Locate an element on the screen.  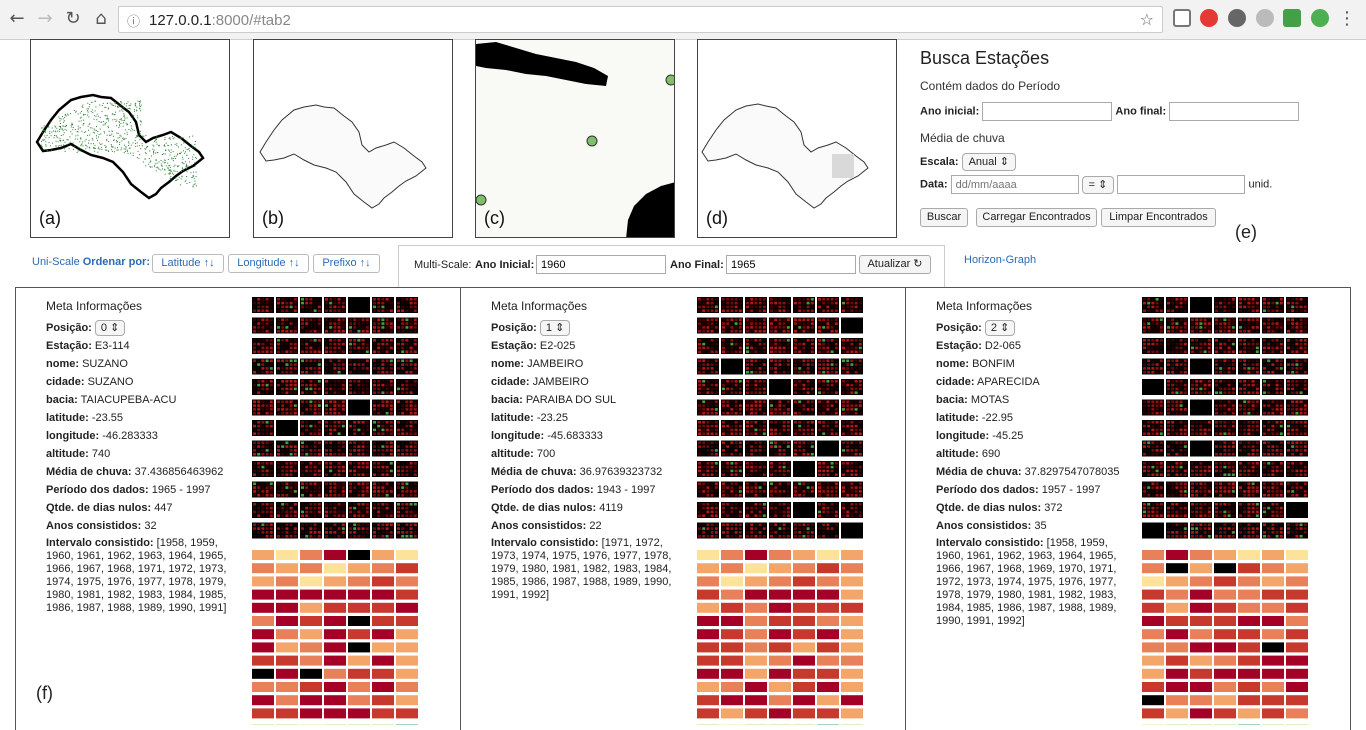
start-year-input is located at coordinates (1047, 111).